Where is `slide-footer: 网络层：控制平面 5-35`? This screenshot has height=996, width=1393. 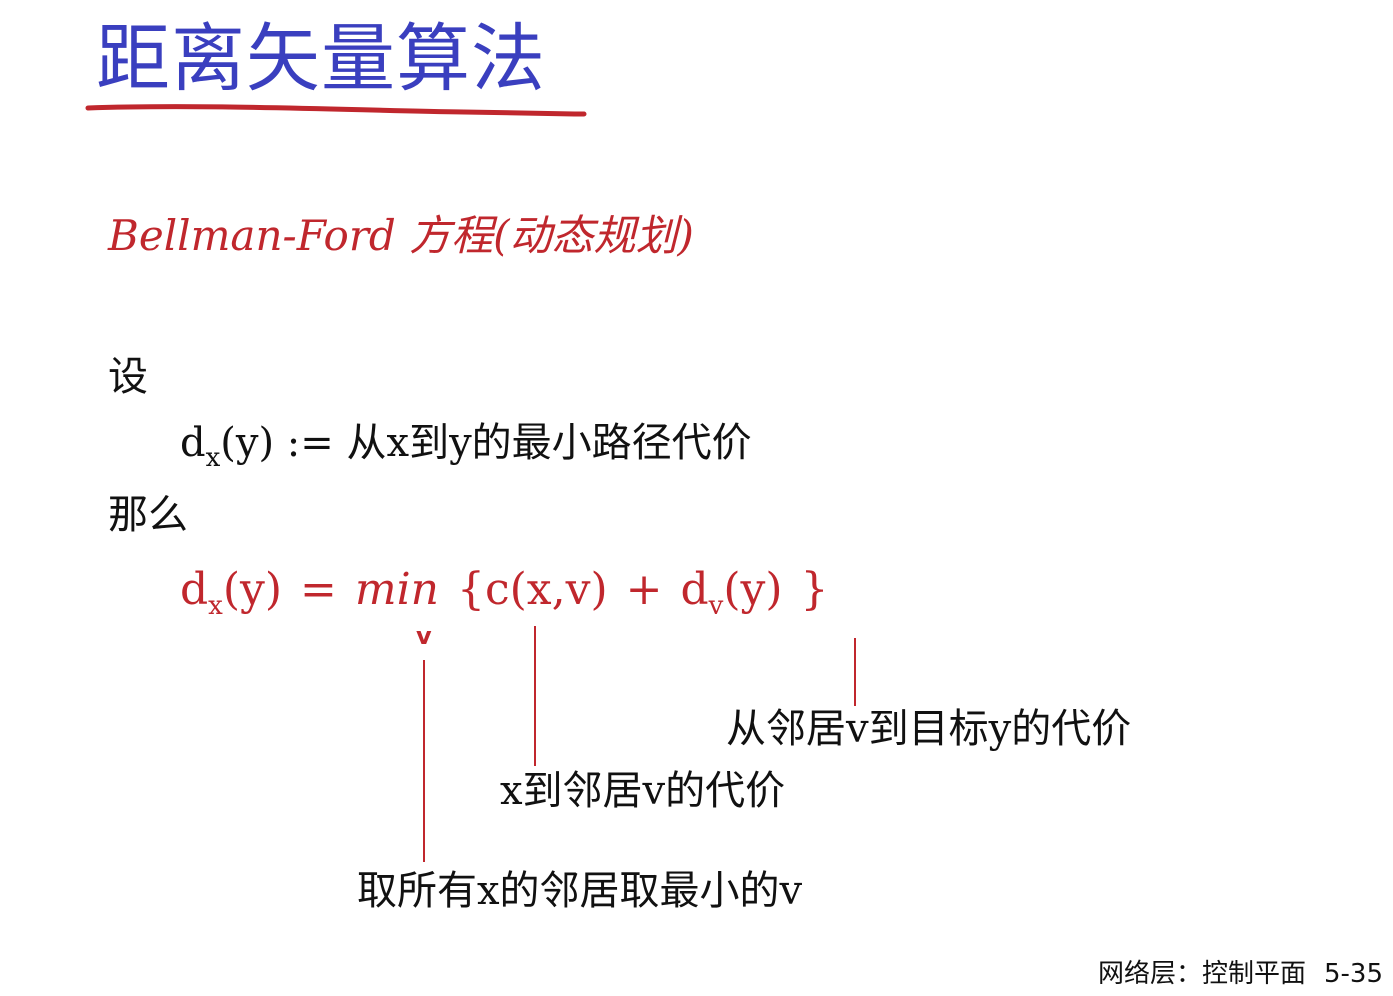 slide-footer: 网络层：控制平面 5-35 is located at coordinates (1240, 974).